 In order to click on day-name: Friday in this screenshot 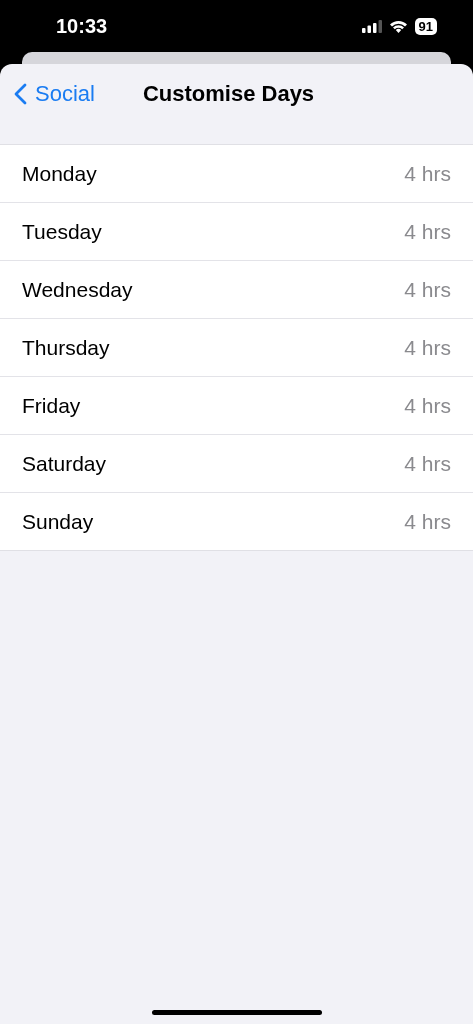, I will do `click(51, 405)`.